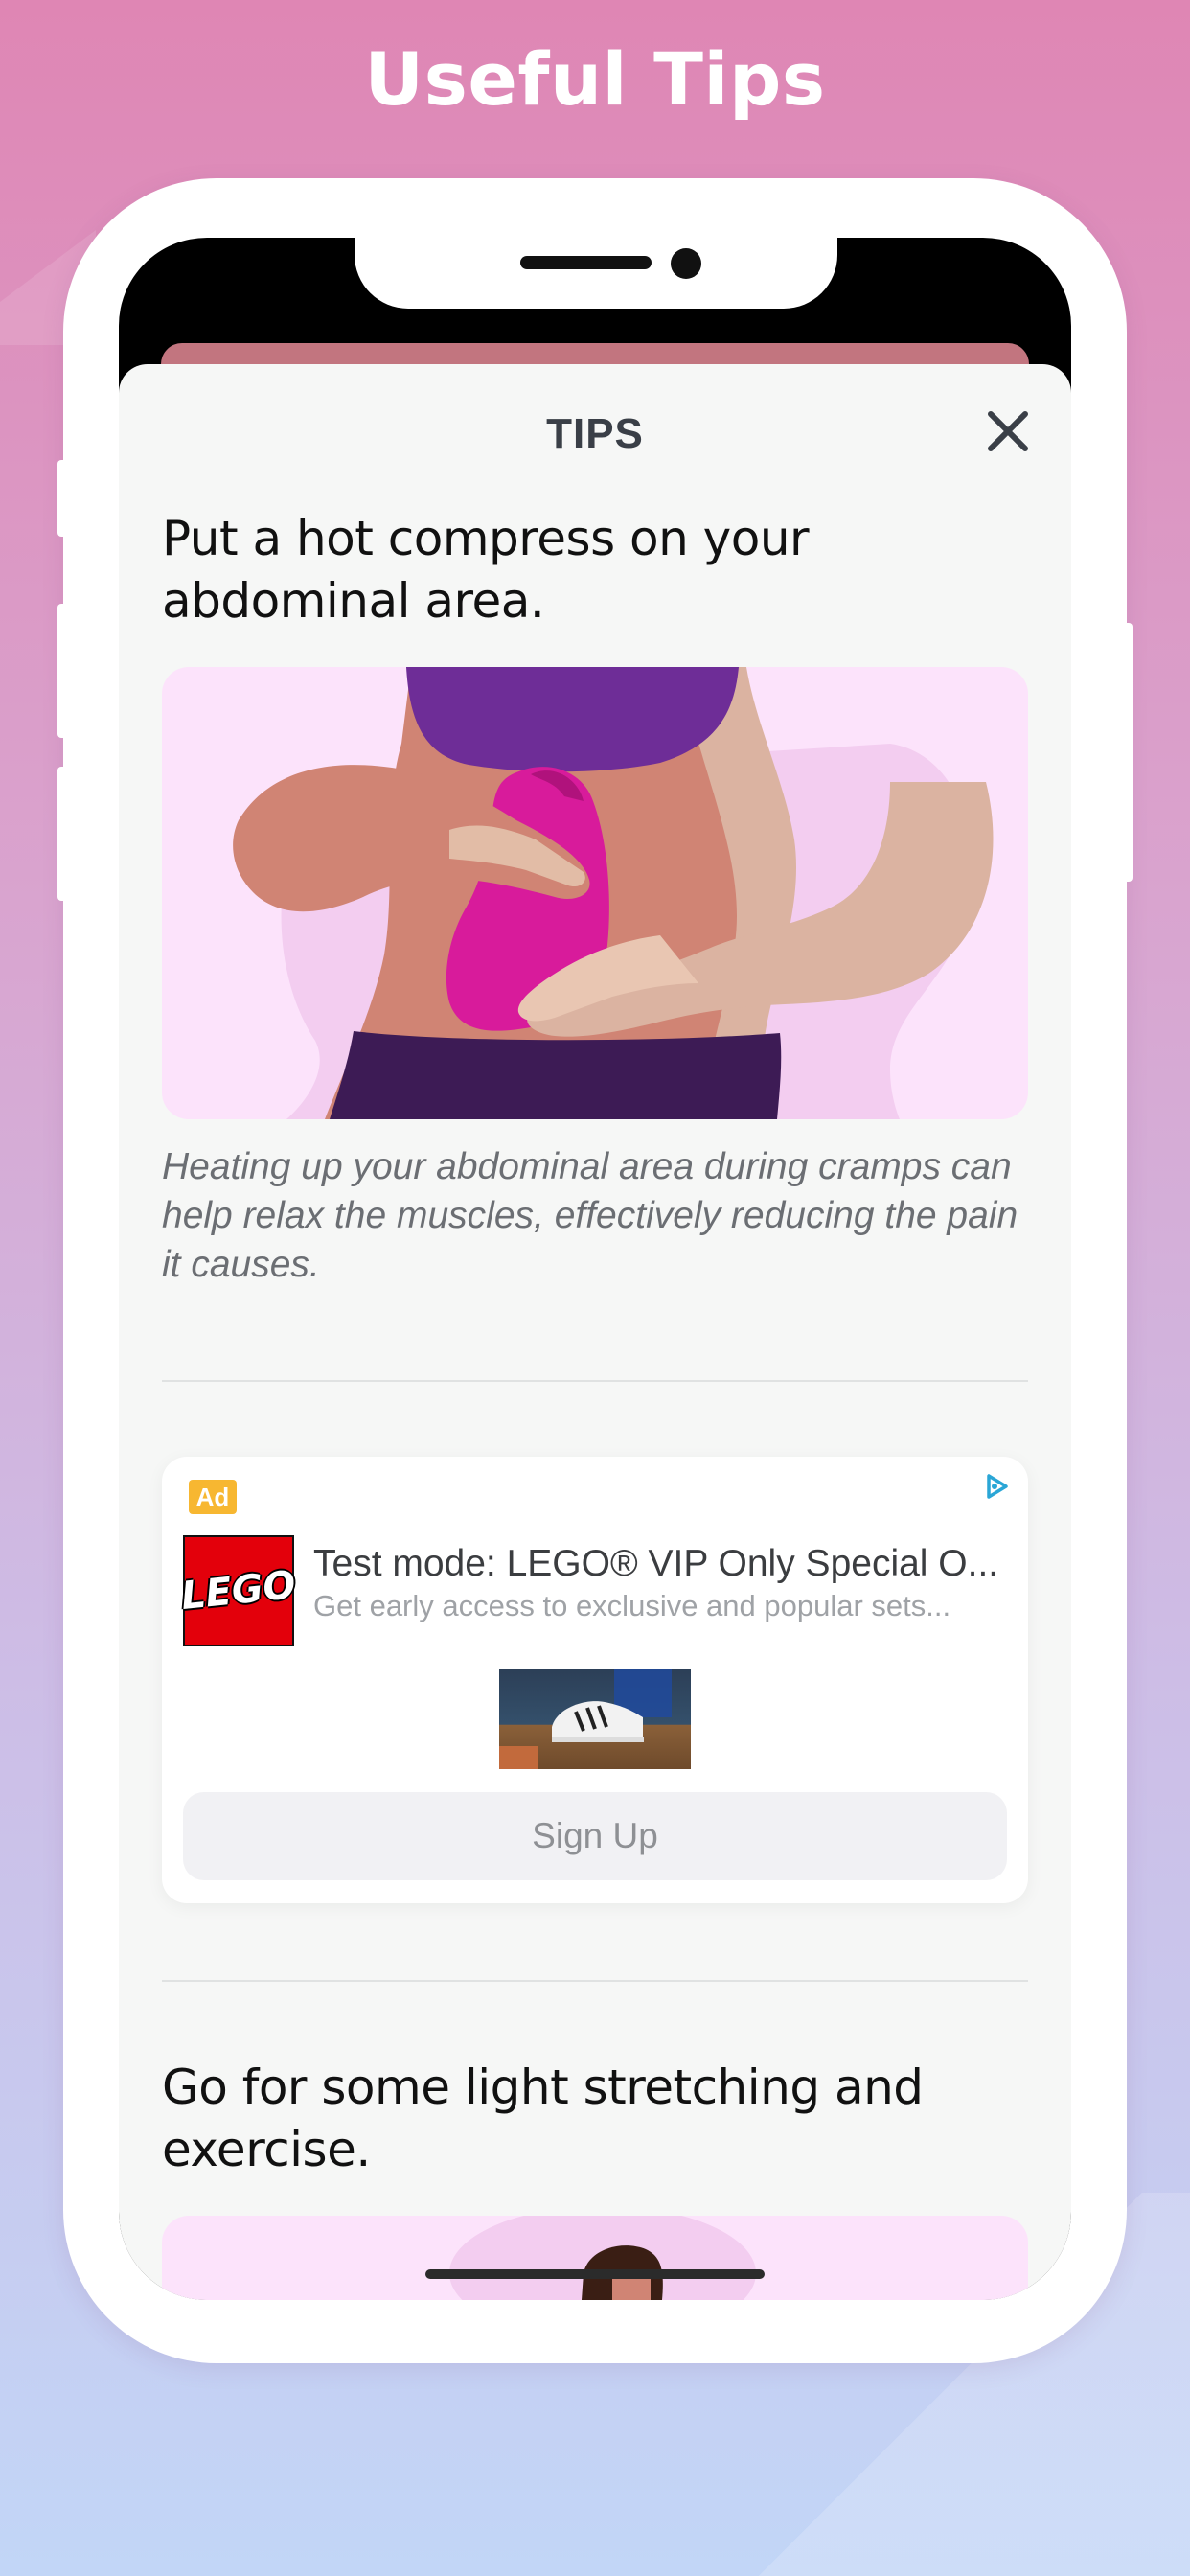  Describe the element at coordinates (595, 433) in the screenshot. I see `sheet-title: TIPS` at that location.